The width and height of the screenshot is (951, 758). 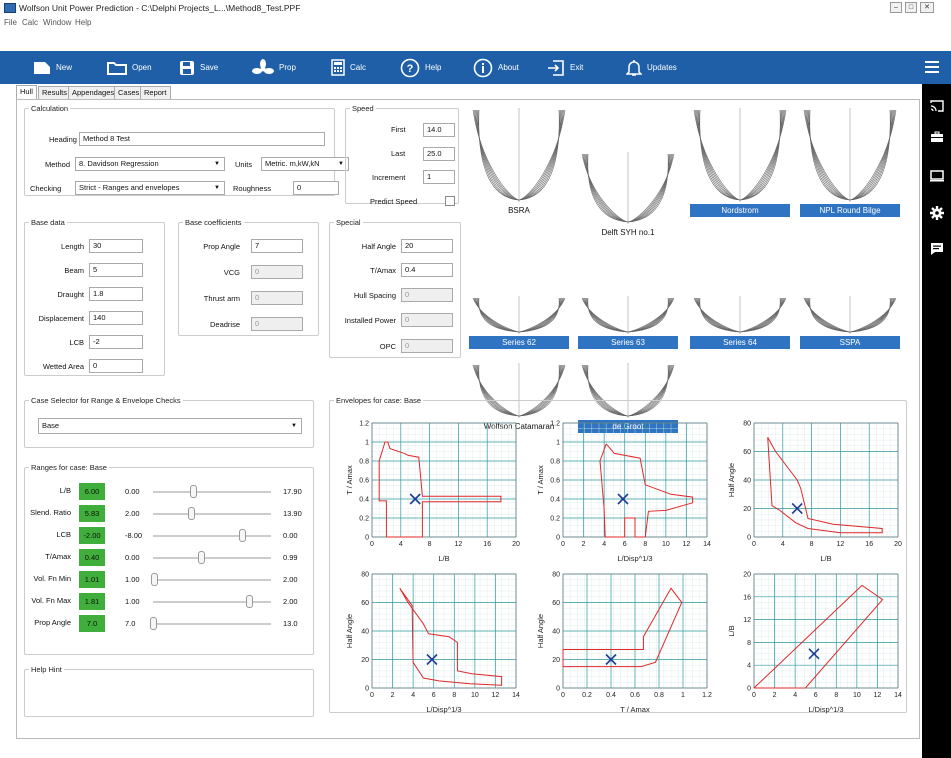 I want to click on hull-form-label: NPL Round Bilge, so click(x=850, y=210).